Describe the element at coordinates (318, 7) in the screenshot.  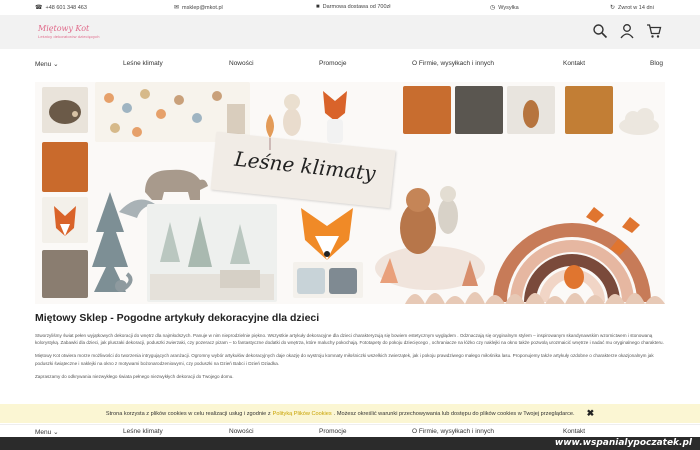
I see `truck-icon: ■` at that location.